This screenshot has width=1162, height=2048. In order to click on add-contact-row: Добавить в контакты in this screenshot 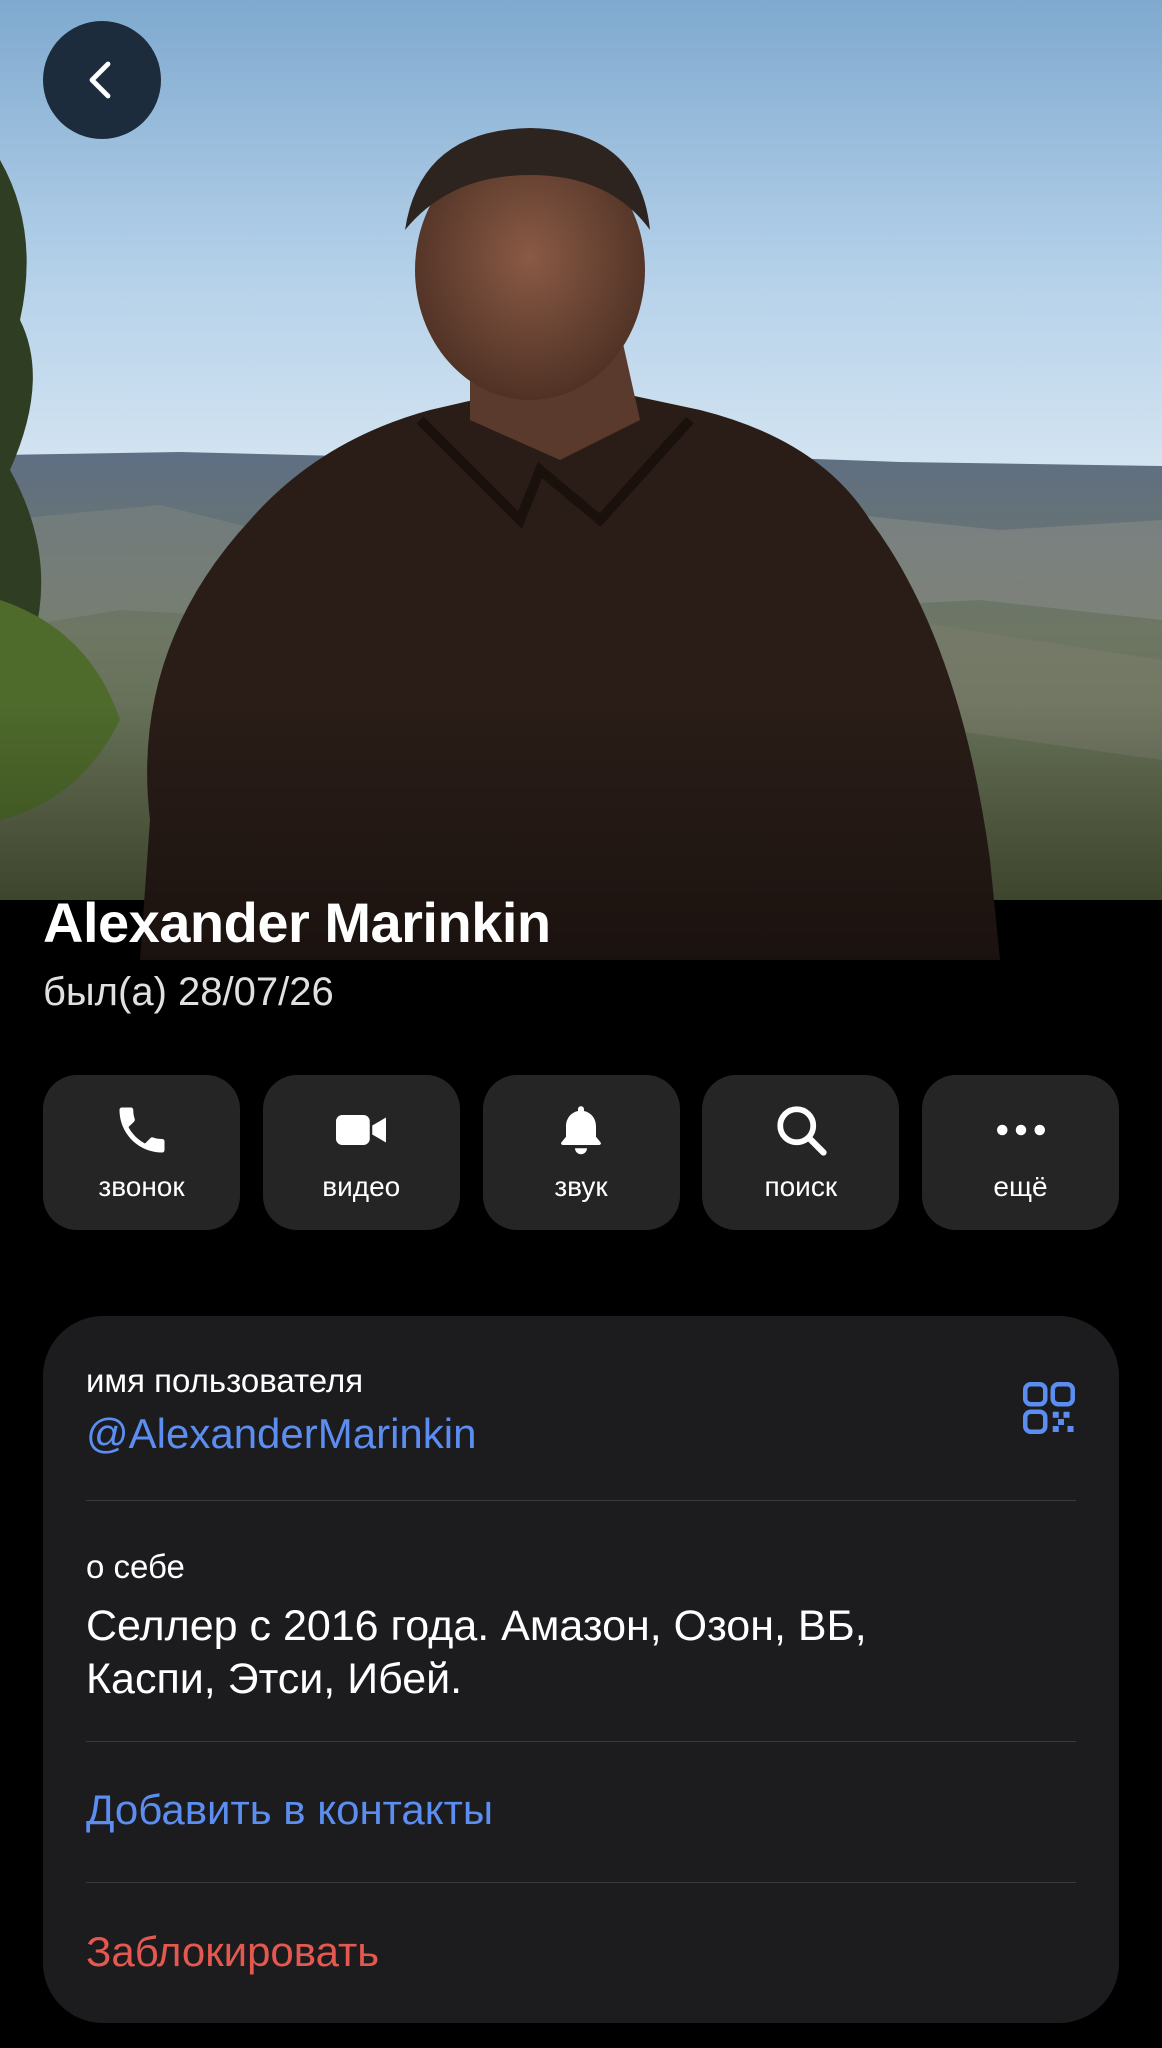, I will do `click(581, 1810)`.